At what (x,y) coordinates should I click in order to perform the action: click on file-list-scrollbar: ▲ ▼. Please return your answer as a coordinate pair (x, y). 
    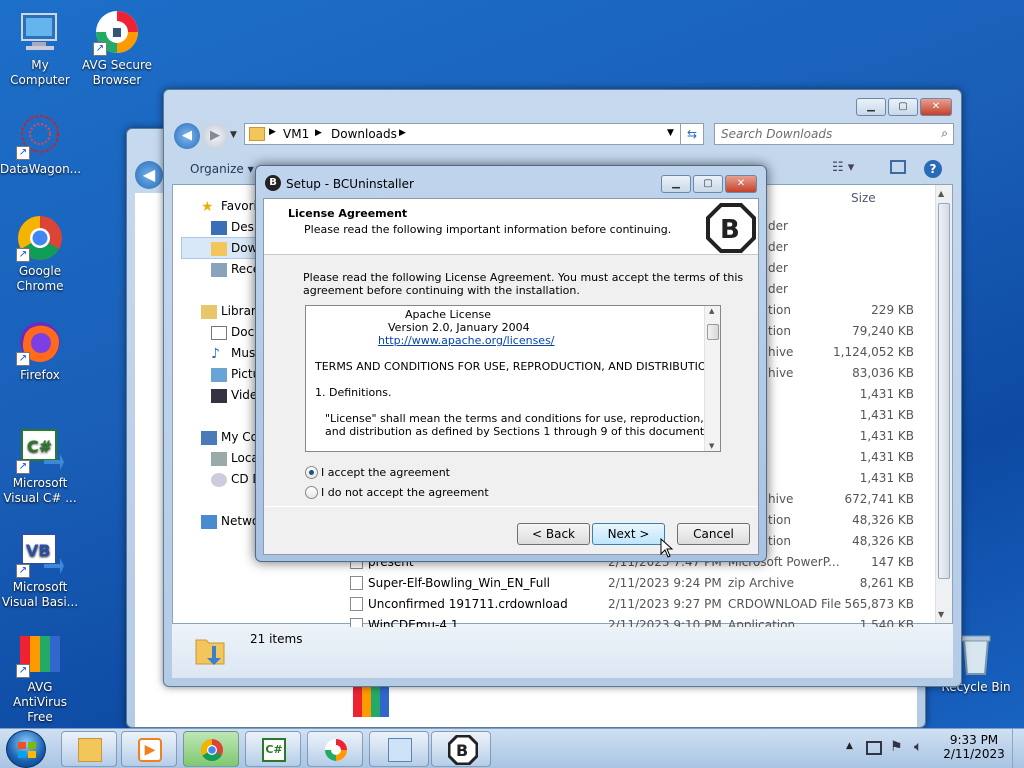
    Looking at the image, I should click on (943, 404).